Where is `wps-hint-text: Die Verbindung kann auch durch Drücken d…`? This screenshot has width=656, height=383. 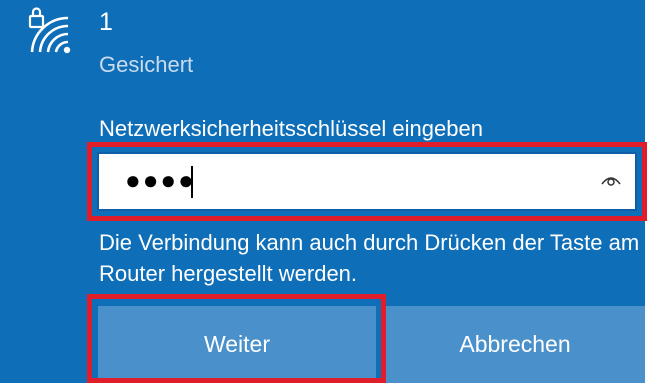
wps-hint-text: Die Verbindung kann auch durch Drücken d… is located at coordinates (369, 258).